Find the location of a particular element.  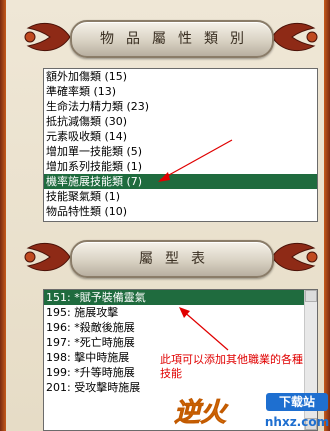

right-frame-edge is located at coordinates (327, 215).